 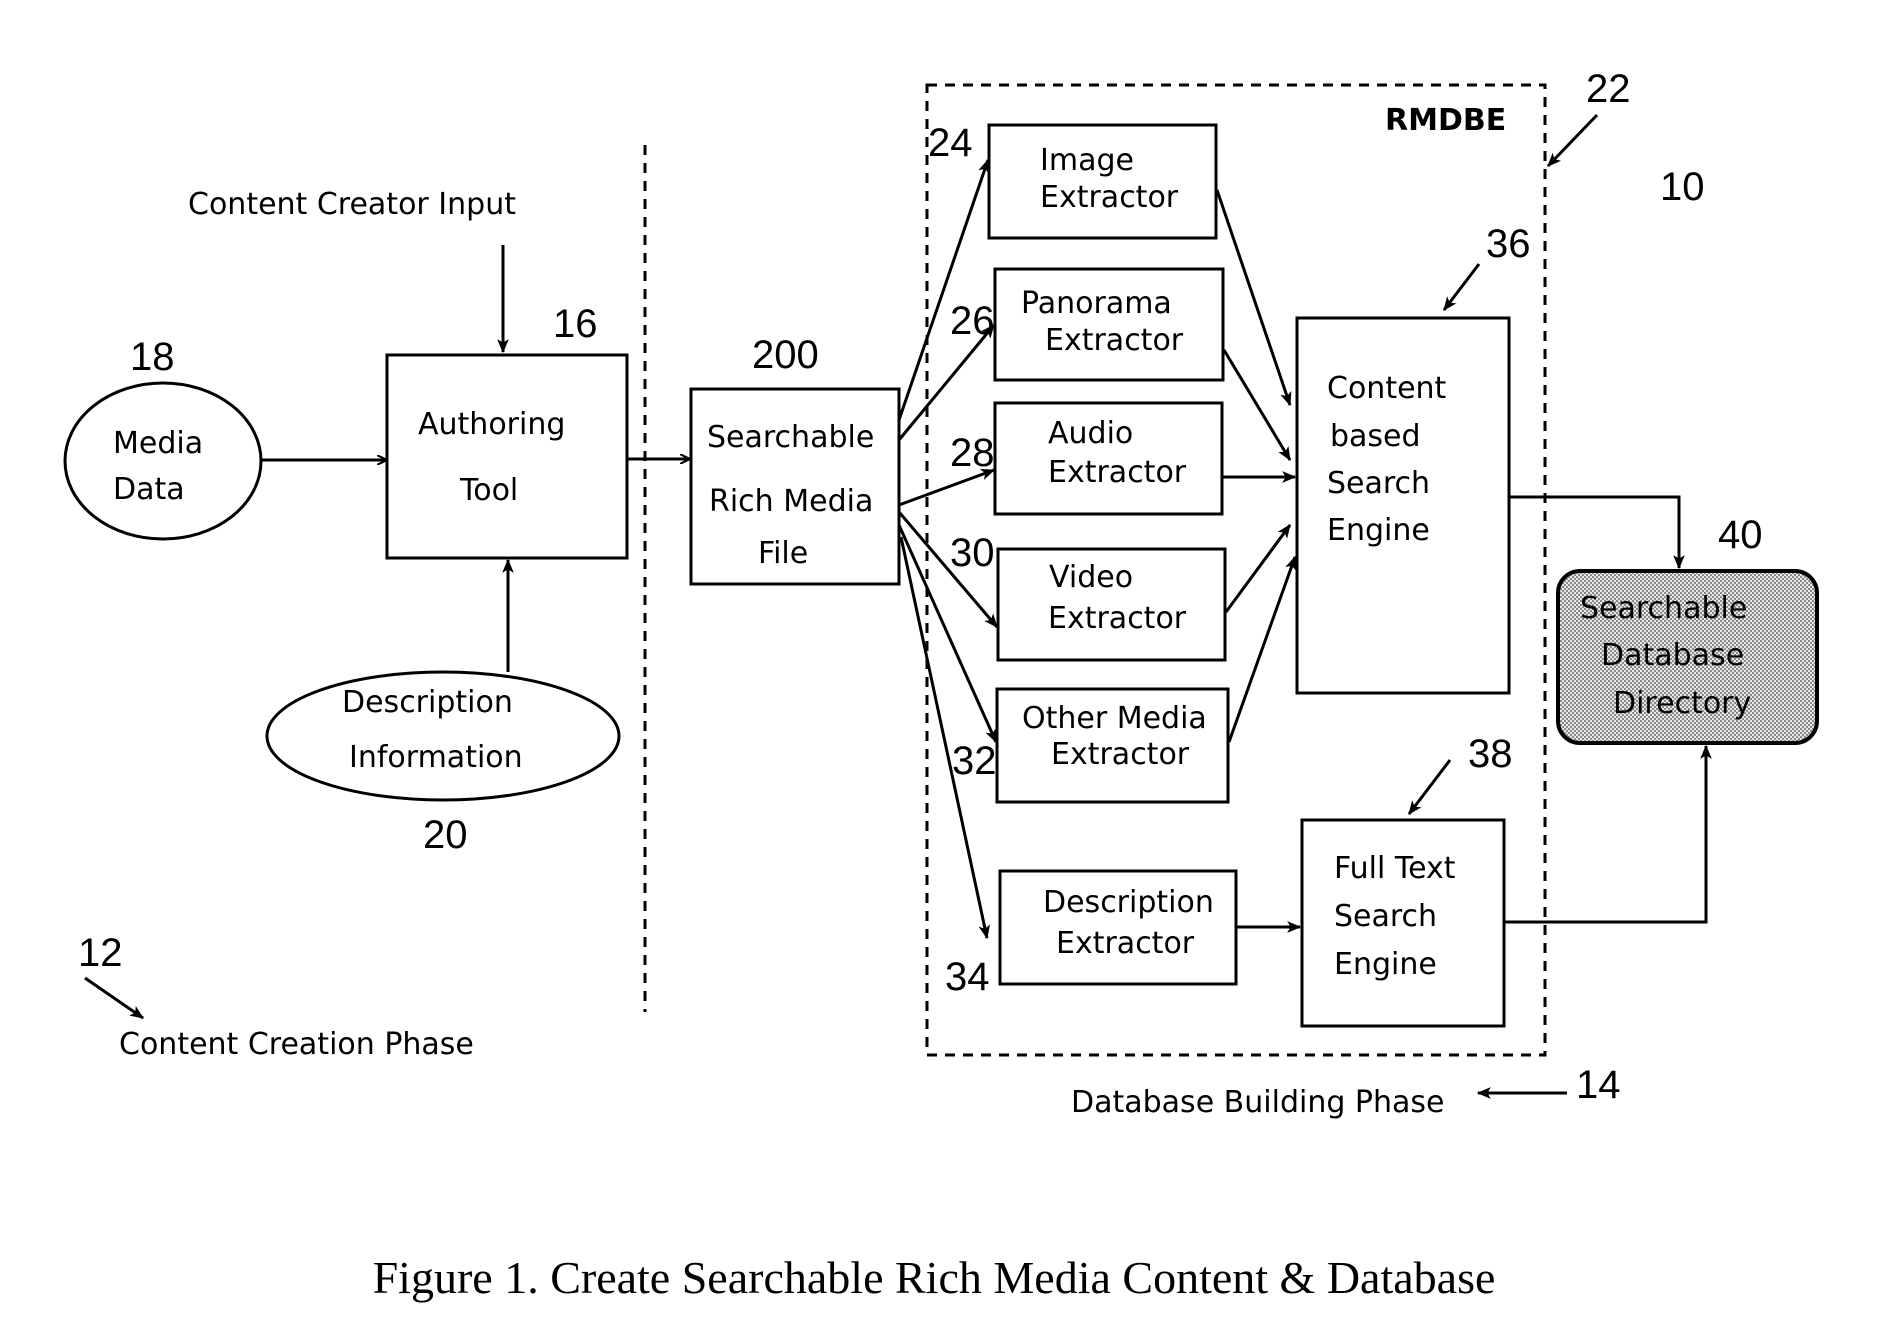 I want to click on audio-extractor-line-1: Audio, so click(x=1090, y=433).